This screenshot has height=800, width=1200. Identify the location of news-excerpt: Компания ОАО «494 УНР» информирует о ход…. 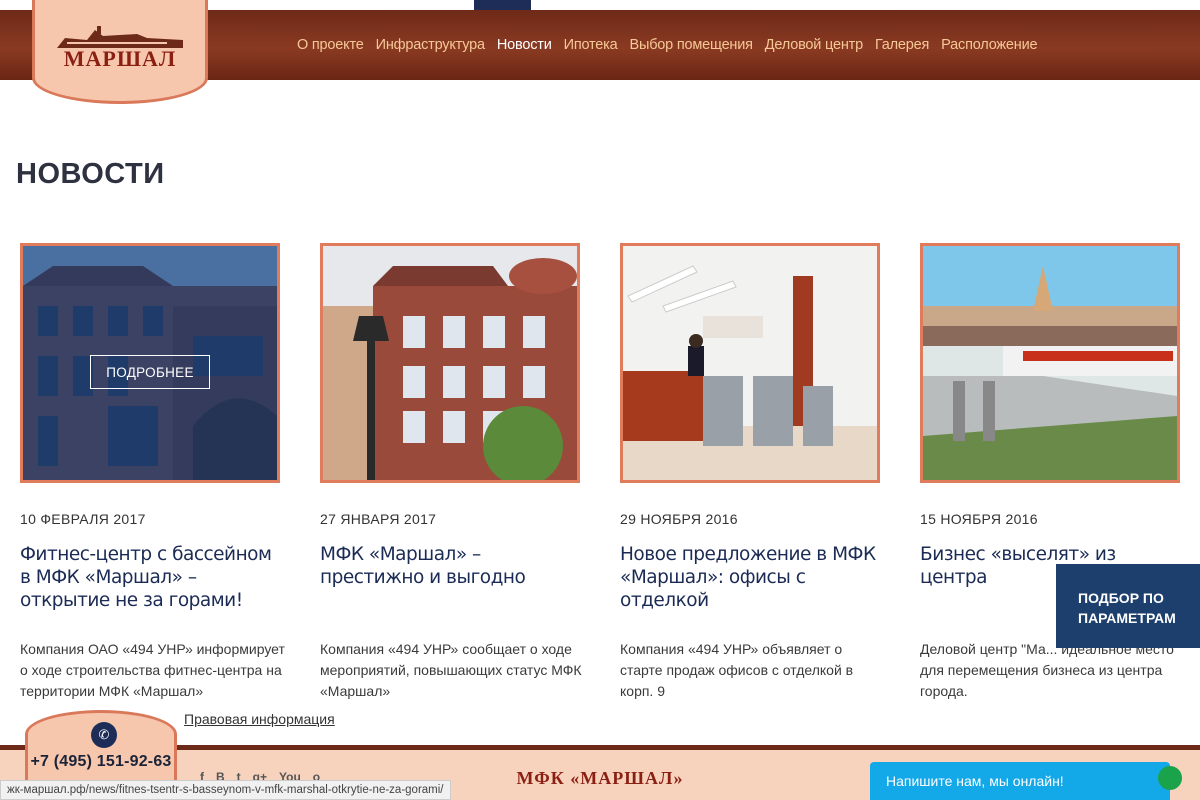
(152, 670).